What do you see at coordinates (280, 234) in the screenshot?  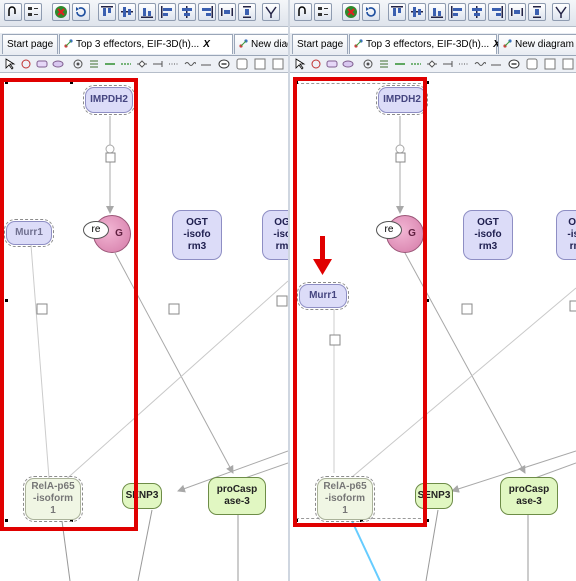 I see `node-label: OG -isc rm` at bounding box center [280, 234].